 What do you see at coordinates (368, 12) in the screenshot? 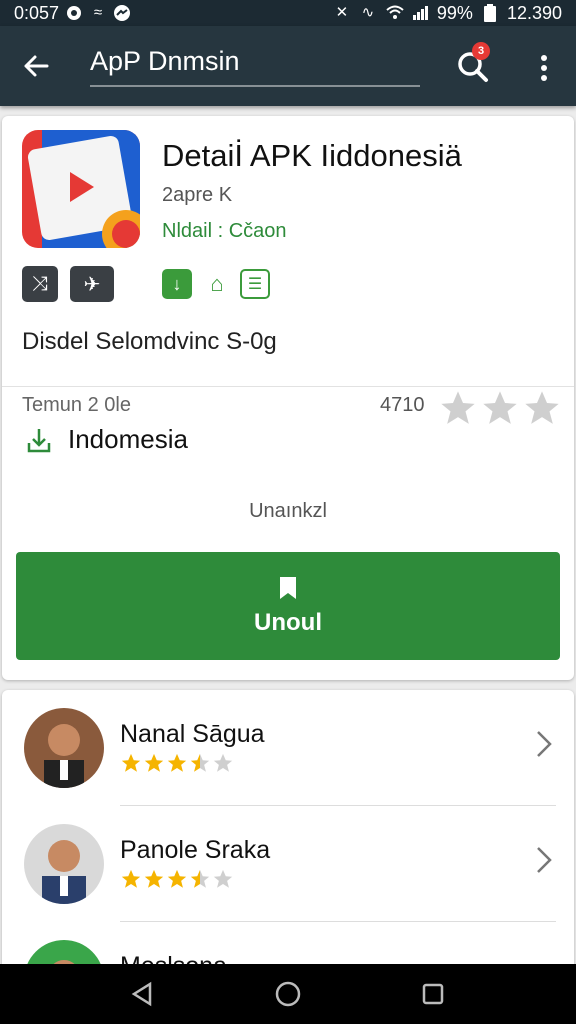
I see `vibrate-icon: ∿` at bounding box center [368, 12].